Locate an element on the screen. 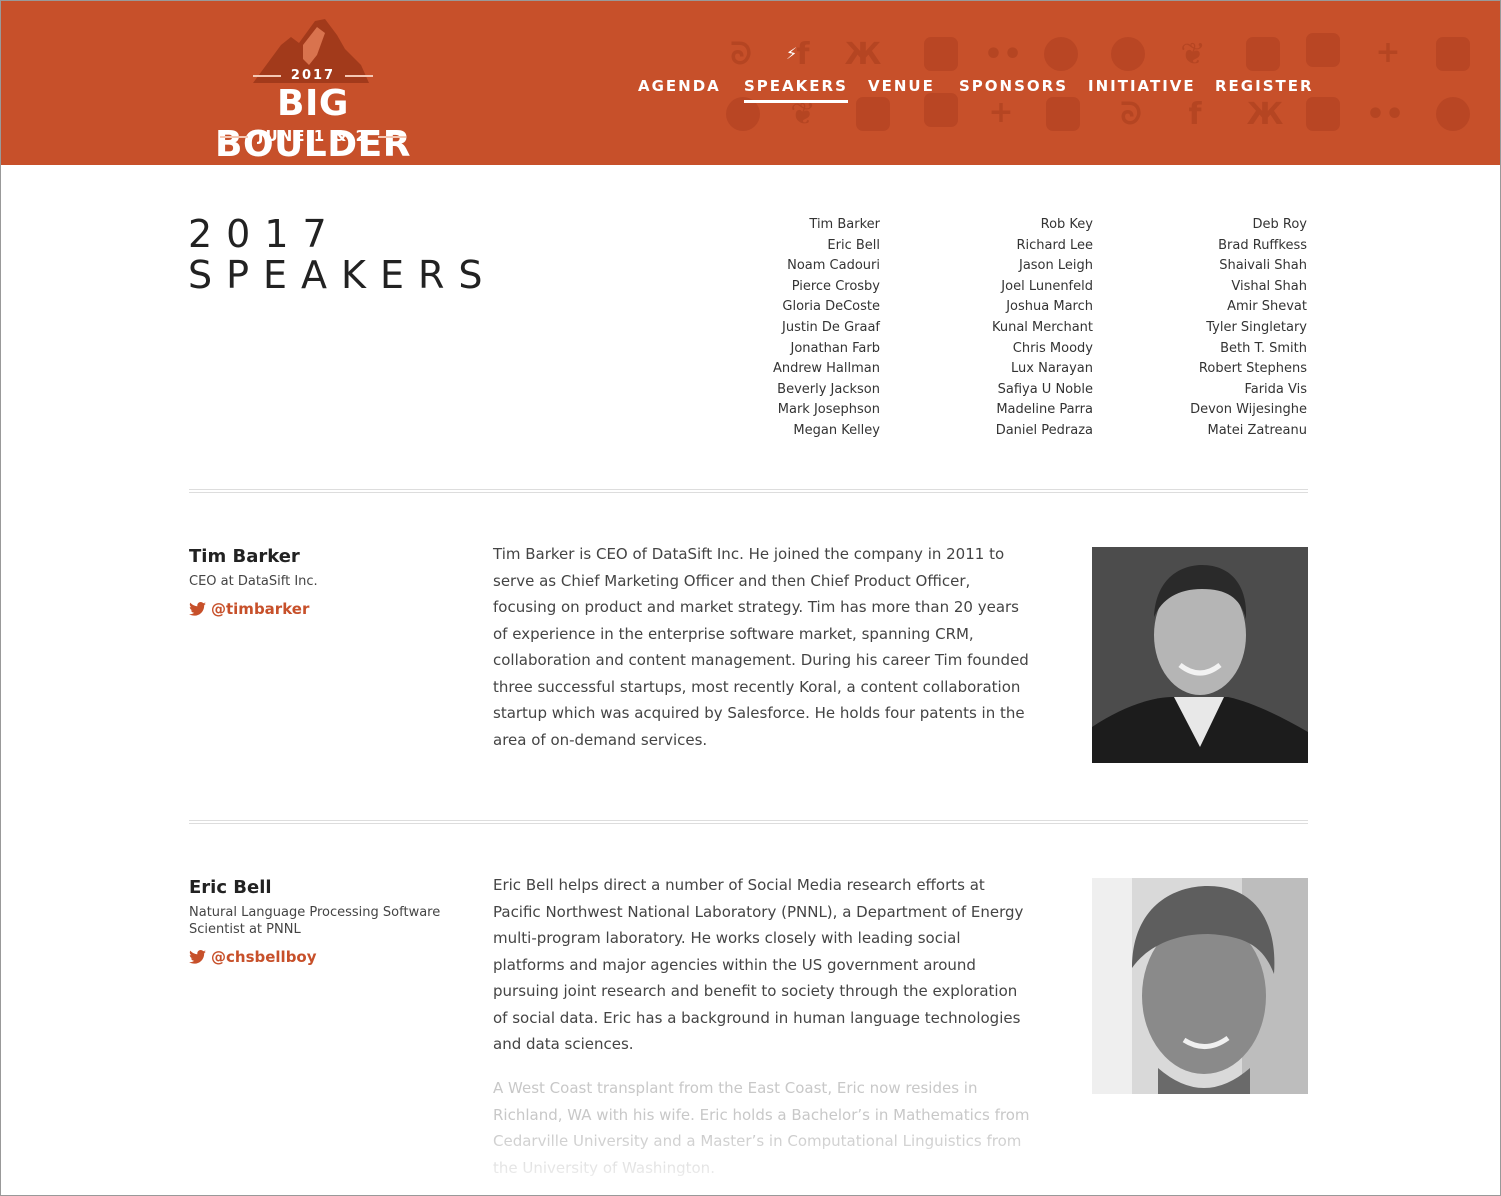 This screenshot has height=1196, width=1501. nav-speakers: SPEAKERS is located at coordinates (796, 90).